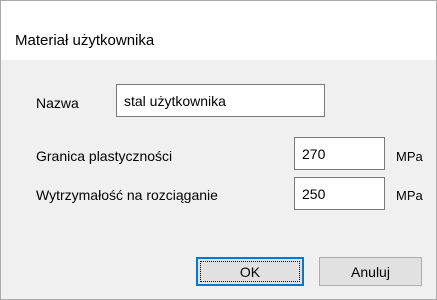 This screenshot has height=300, width=437. I want to click on ok-button: OK, so click(250, 271).